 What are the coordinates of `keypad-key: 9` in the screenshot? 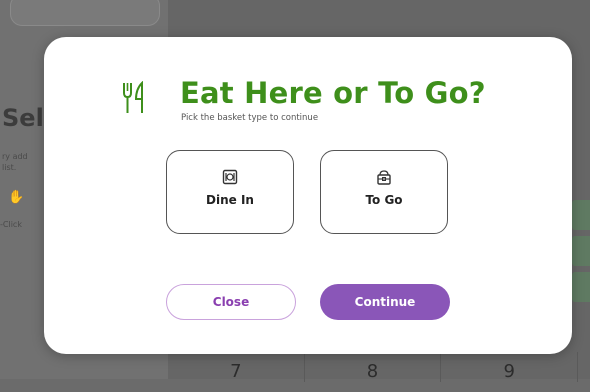 It's located at (510, 367).